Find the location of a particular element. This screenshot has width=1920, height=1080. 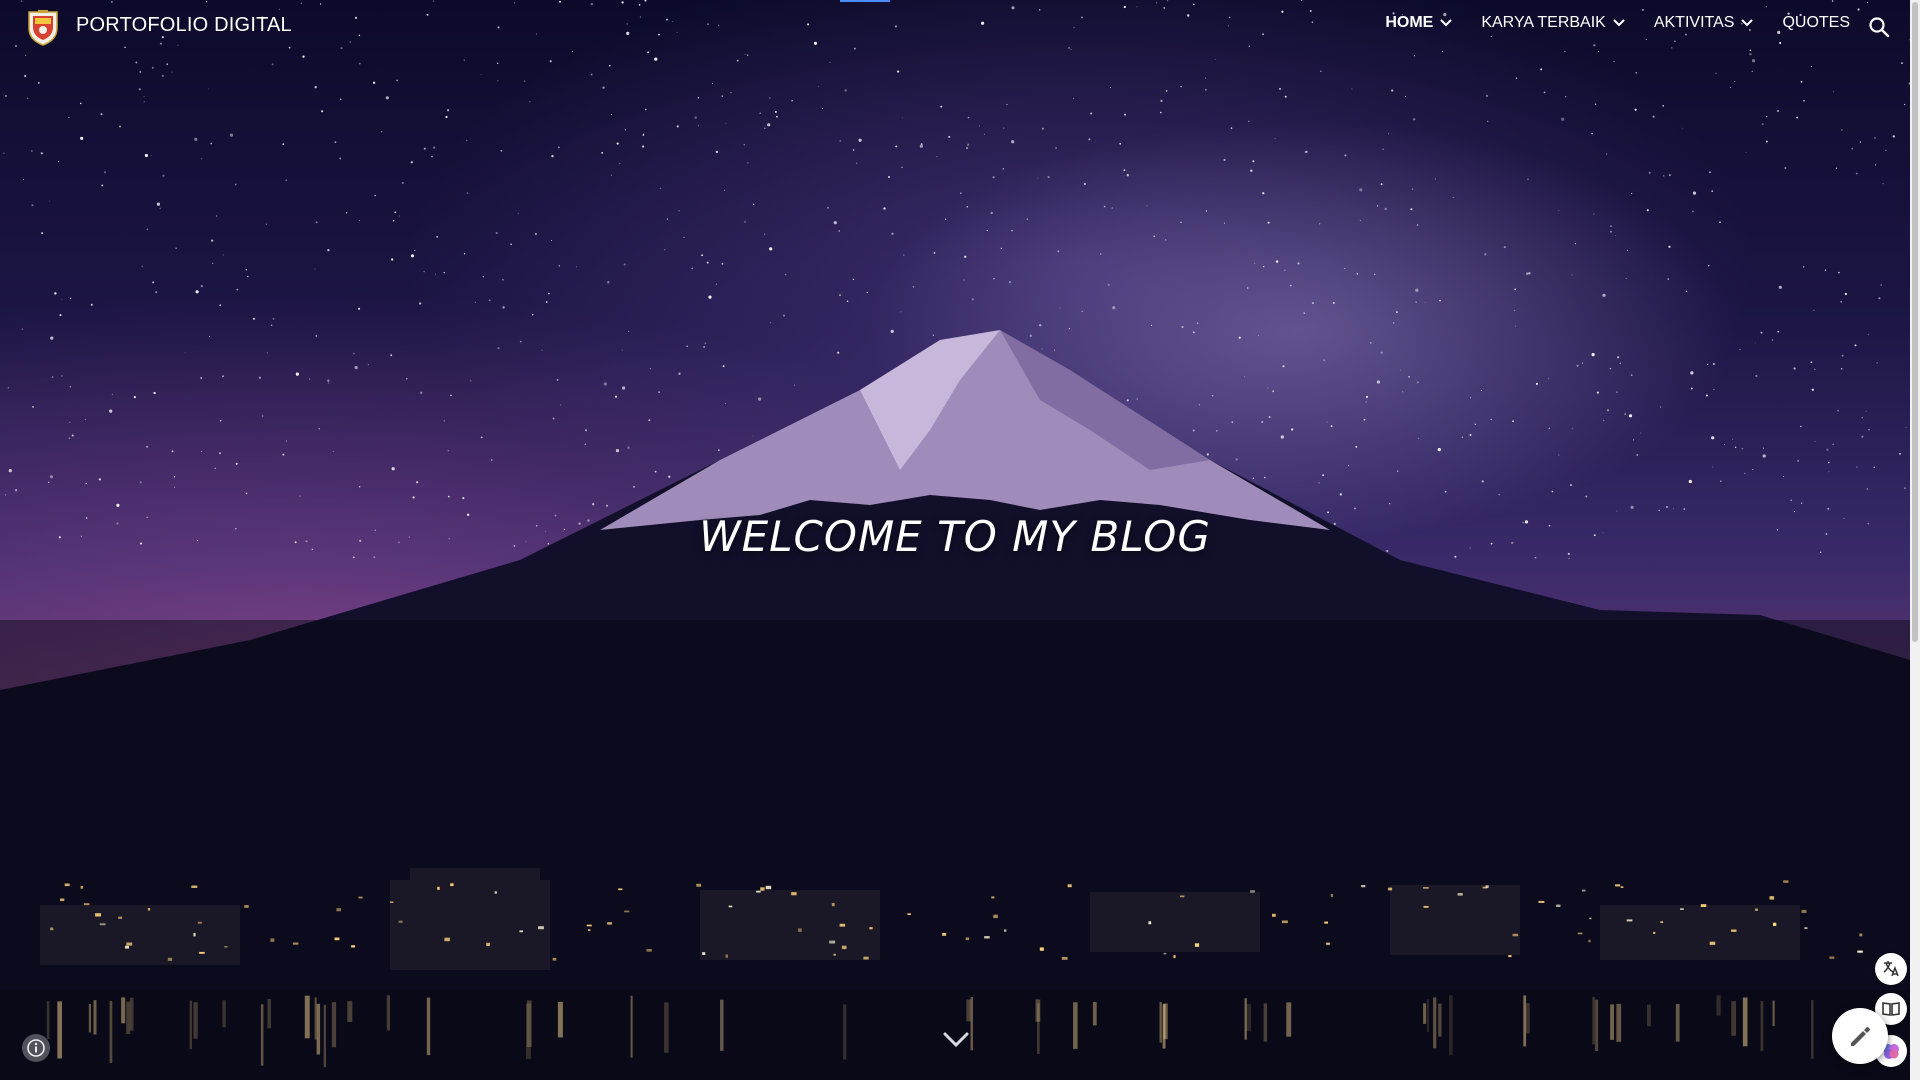

page-scrollbar is located at coordinates (1915, 540).